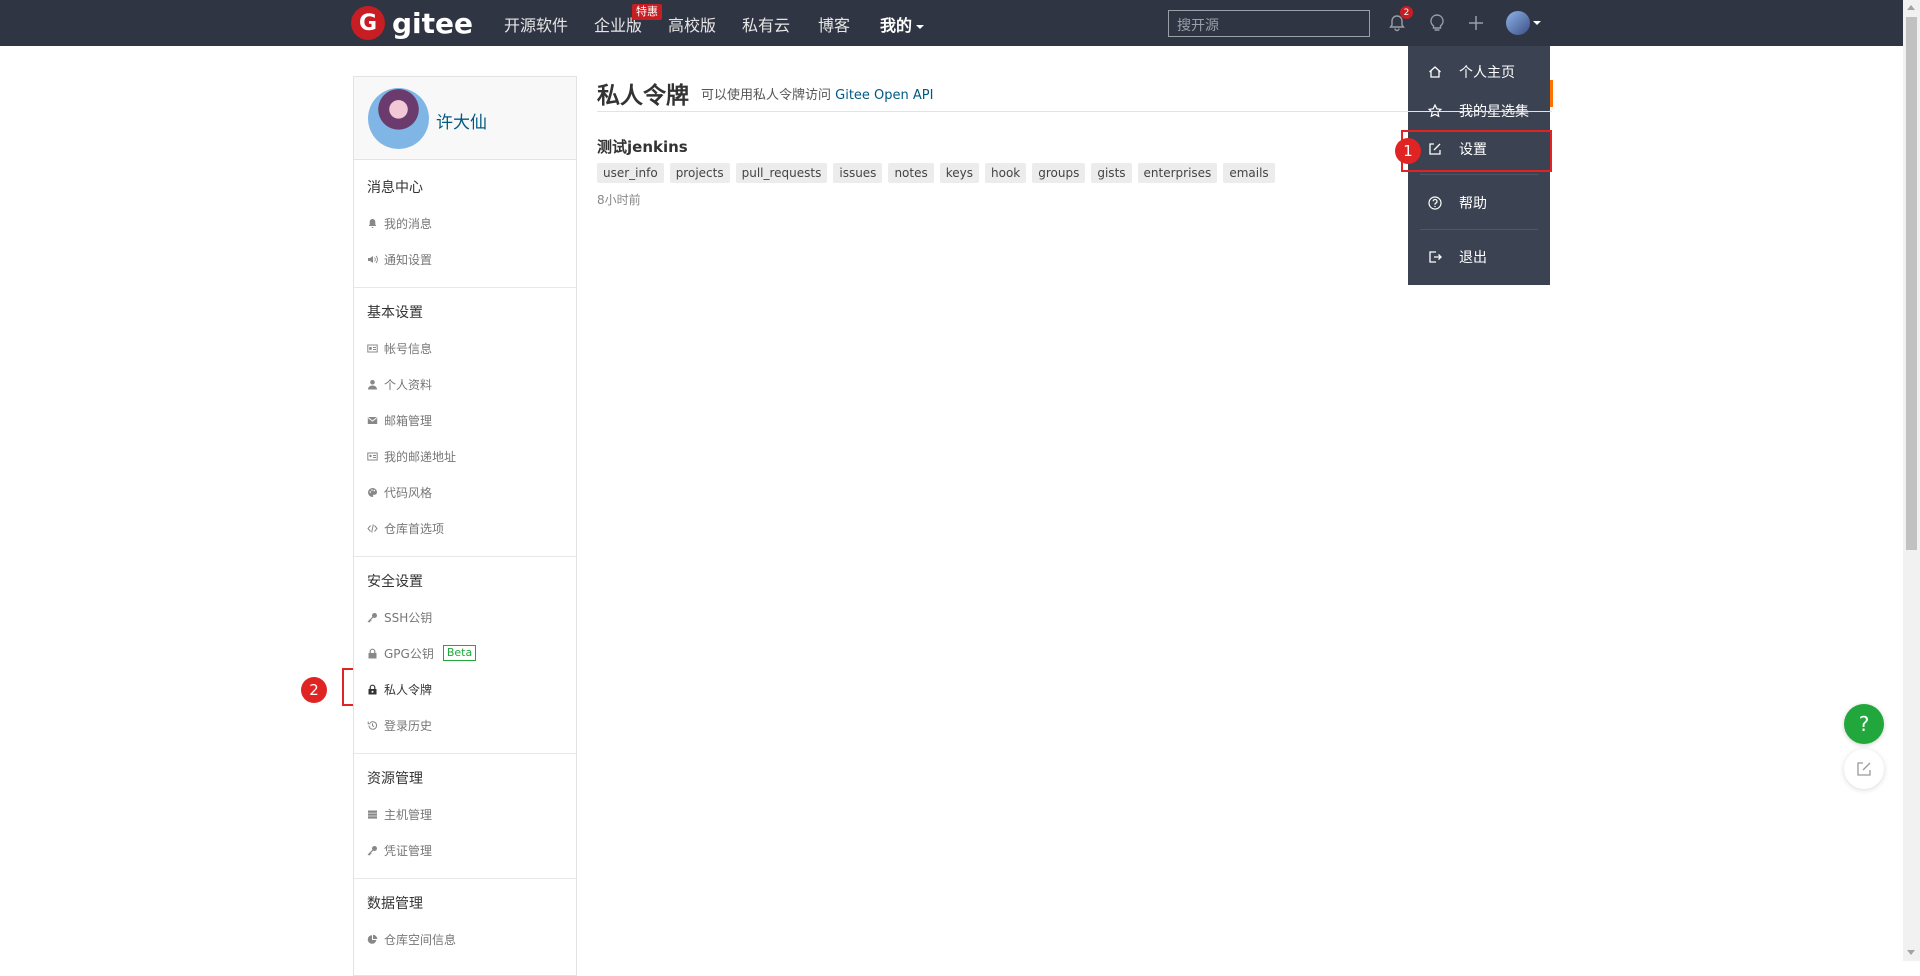 The height and width of the screenshot is (976, 1920). What do you see at coordinates (1911, 283) in the screenshot?
I see `scrollbar-thumb` at bounding box center [1911, 283].